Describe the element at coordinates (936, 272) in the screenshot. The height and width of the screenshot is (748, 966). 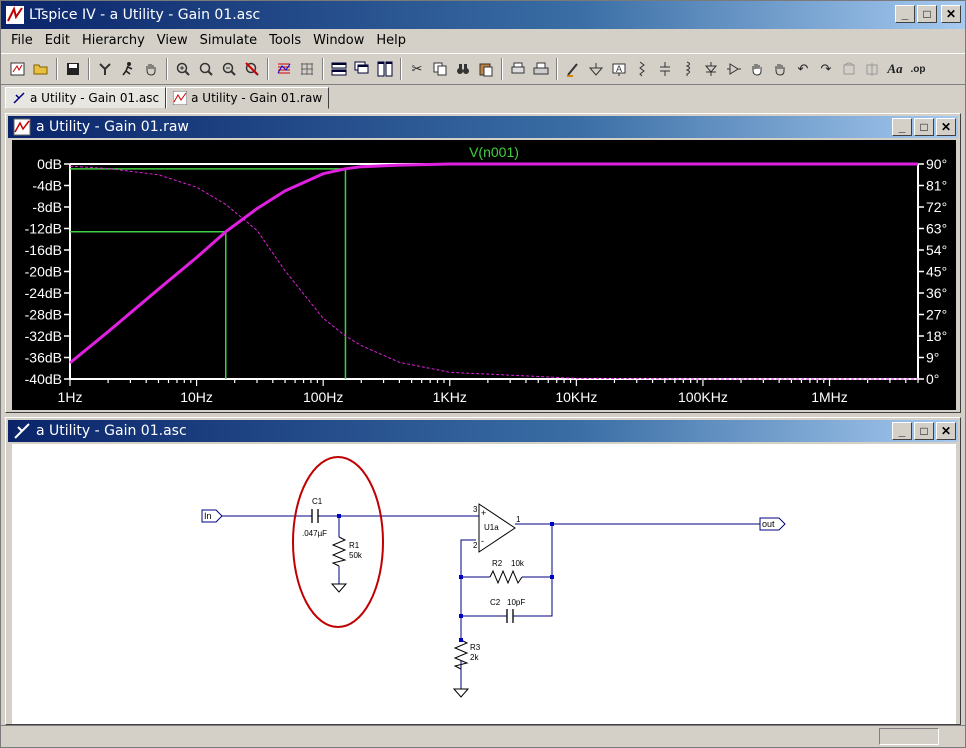
I see `y-right-tick-label: 45°` at that location.